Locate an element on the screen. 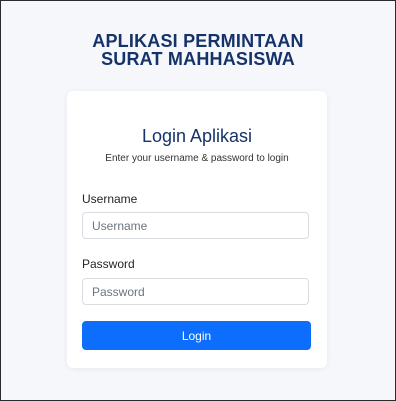  password-label: Password is located at coordinates (108, 264).